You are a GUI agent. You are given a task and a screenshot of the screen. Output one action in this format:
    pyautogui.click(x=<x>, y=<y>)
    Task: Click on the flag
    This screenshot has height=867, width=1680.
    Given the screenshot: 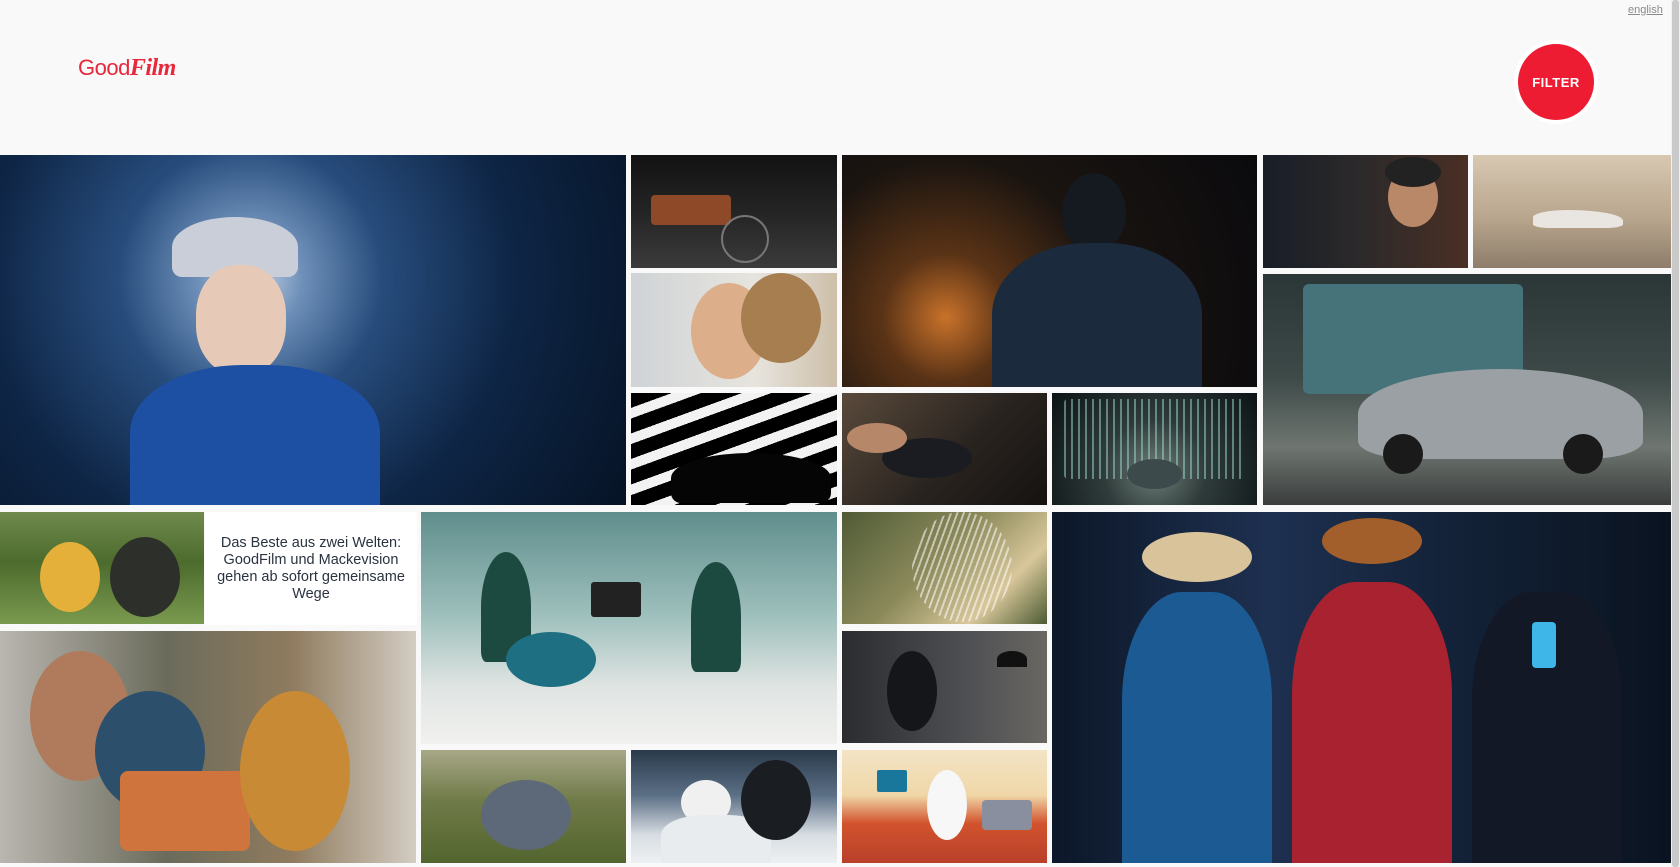 What is the action you would take?
    pyautogui.click(x=892, y=781)
    